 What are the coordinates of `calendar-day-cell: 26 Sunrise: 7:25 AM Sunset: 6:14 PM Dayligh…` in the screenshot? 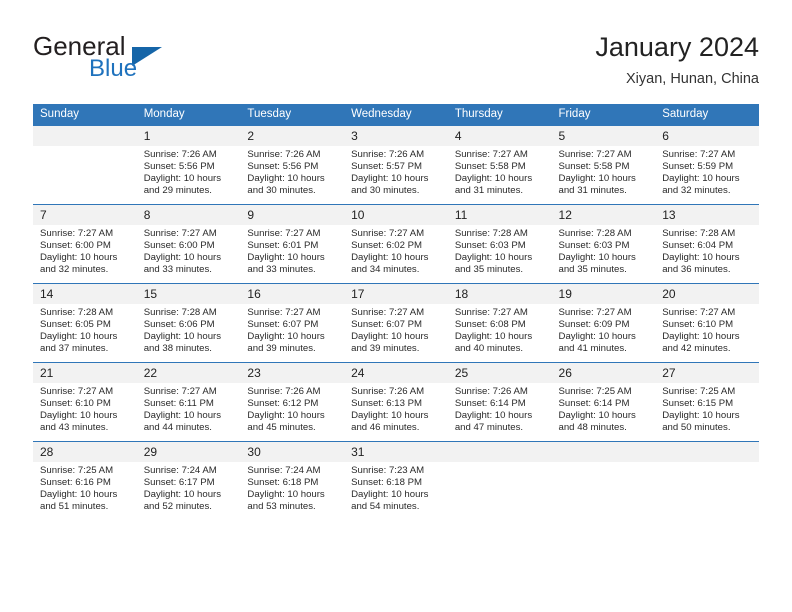 It's located at (603, 402).